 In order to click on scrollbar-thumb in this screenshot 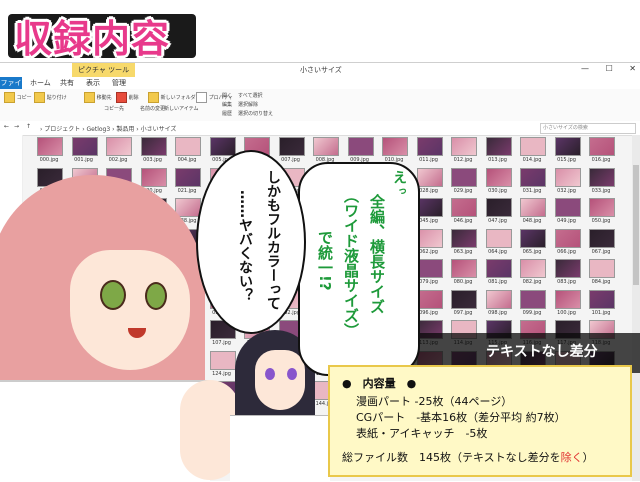, I will do `click(636, 225)`.